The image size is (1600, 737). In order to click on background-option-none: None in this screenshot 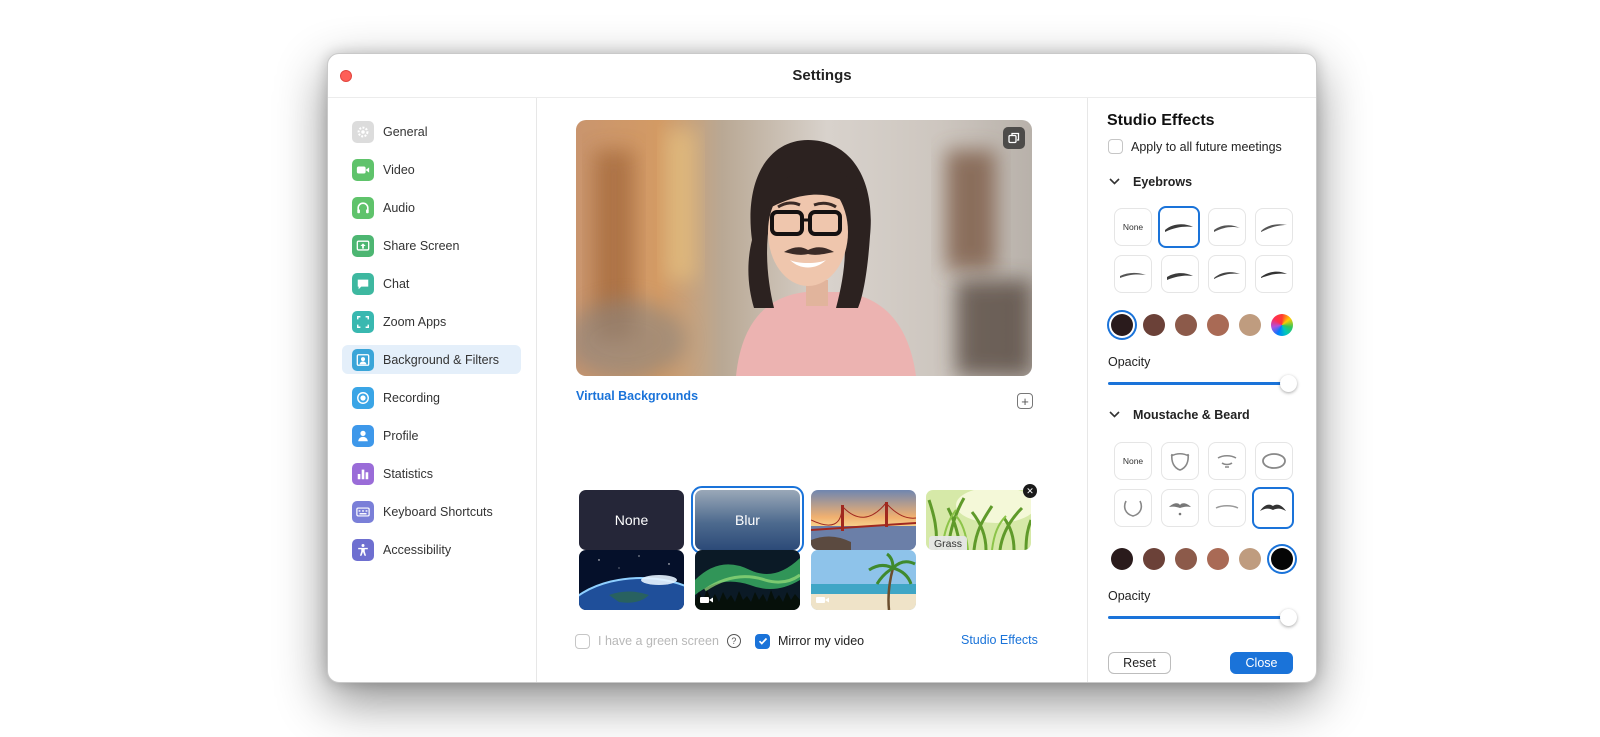, I will do `click(631, 520)`.